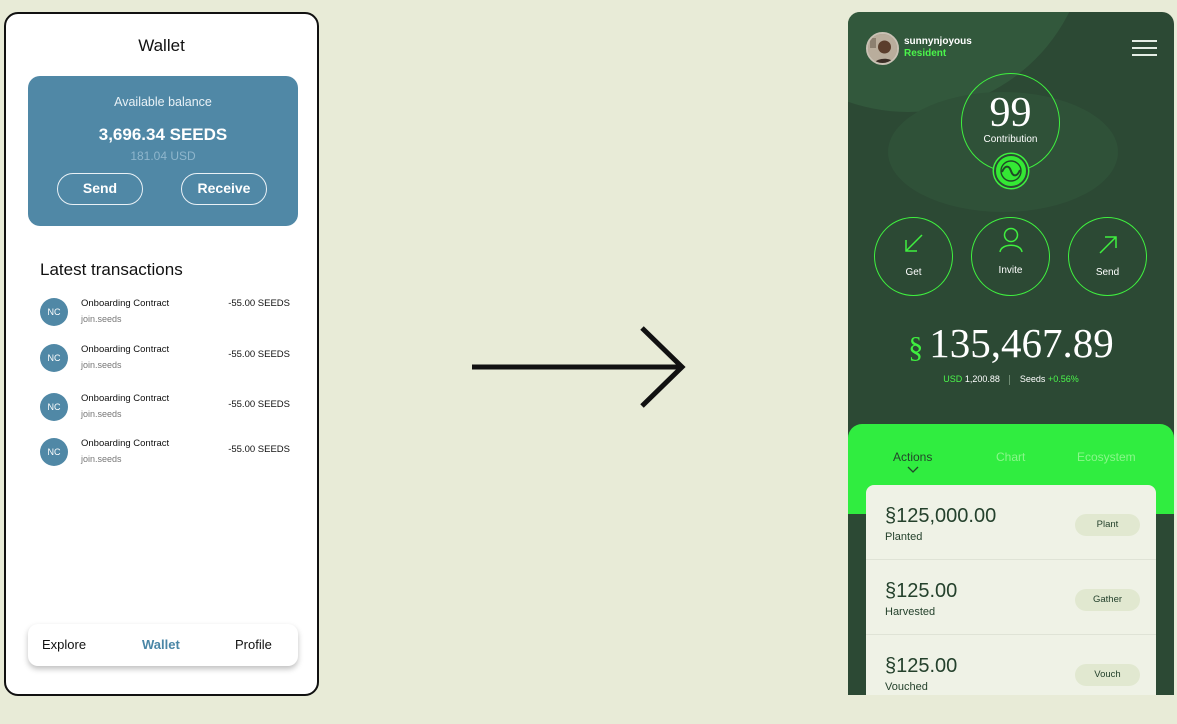  What do you see at coordinates (163, 156) in the screenshot?
I see `balance-usd: 181.04 USD` at bounding box center [163, 156].